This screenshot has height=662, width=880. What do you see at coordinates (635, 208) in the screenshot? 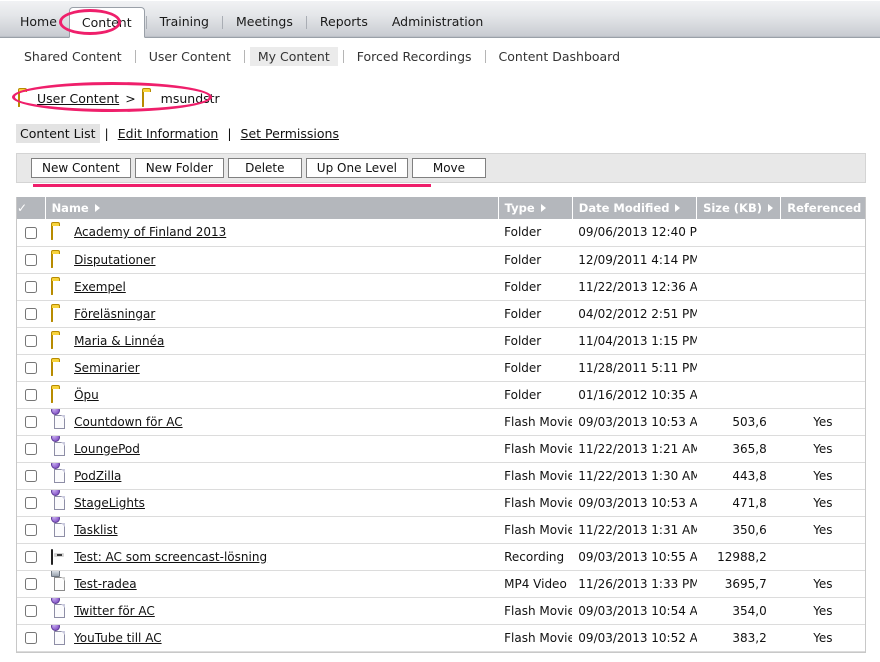
I see `header-date-modified: Date Modified` at bounding box center [635, 208].